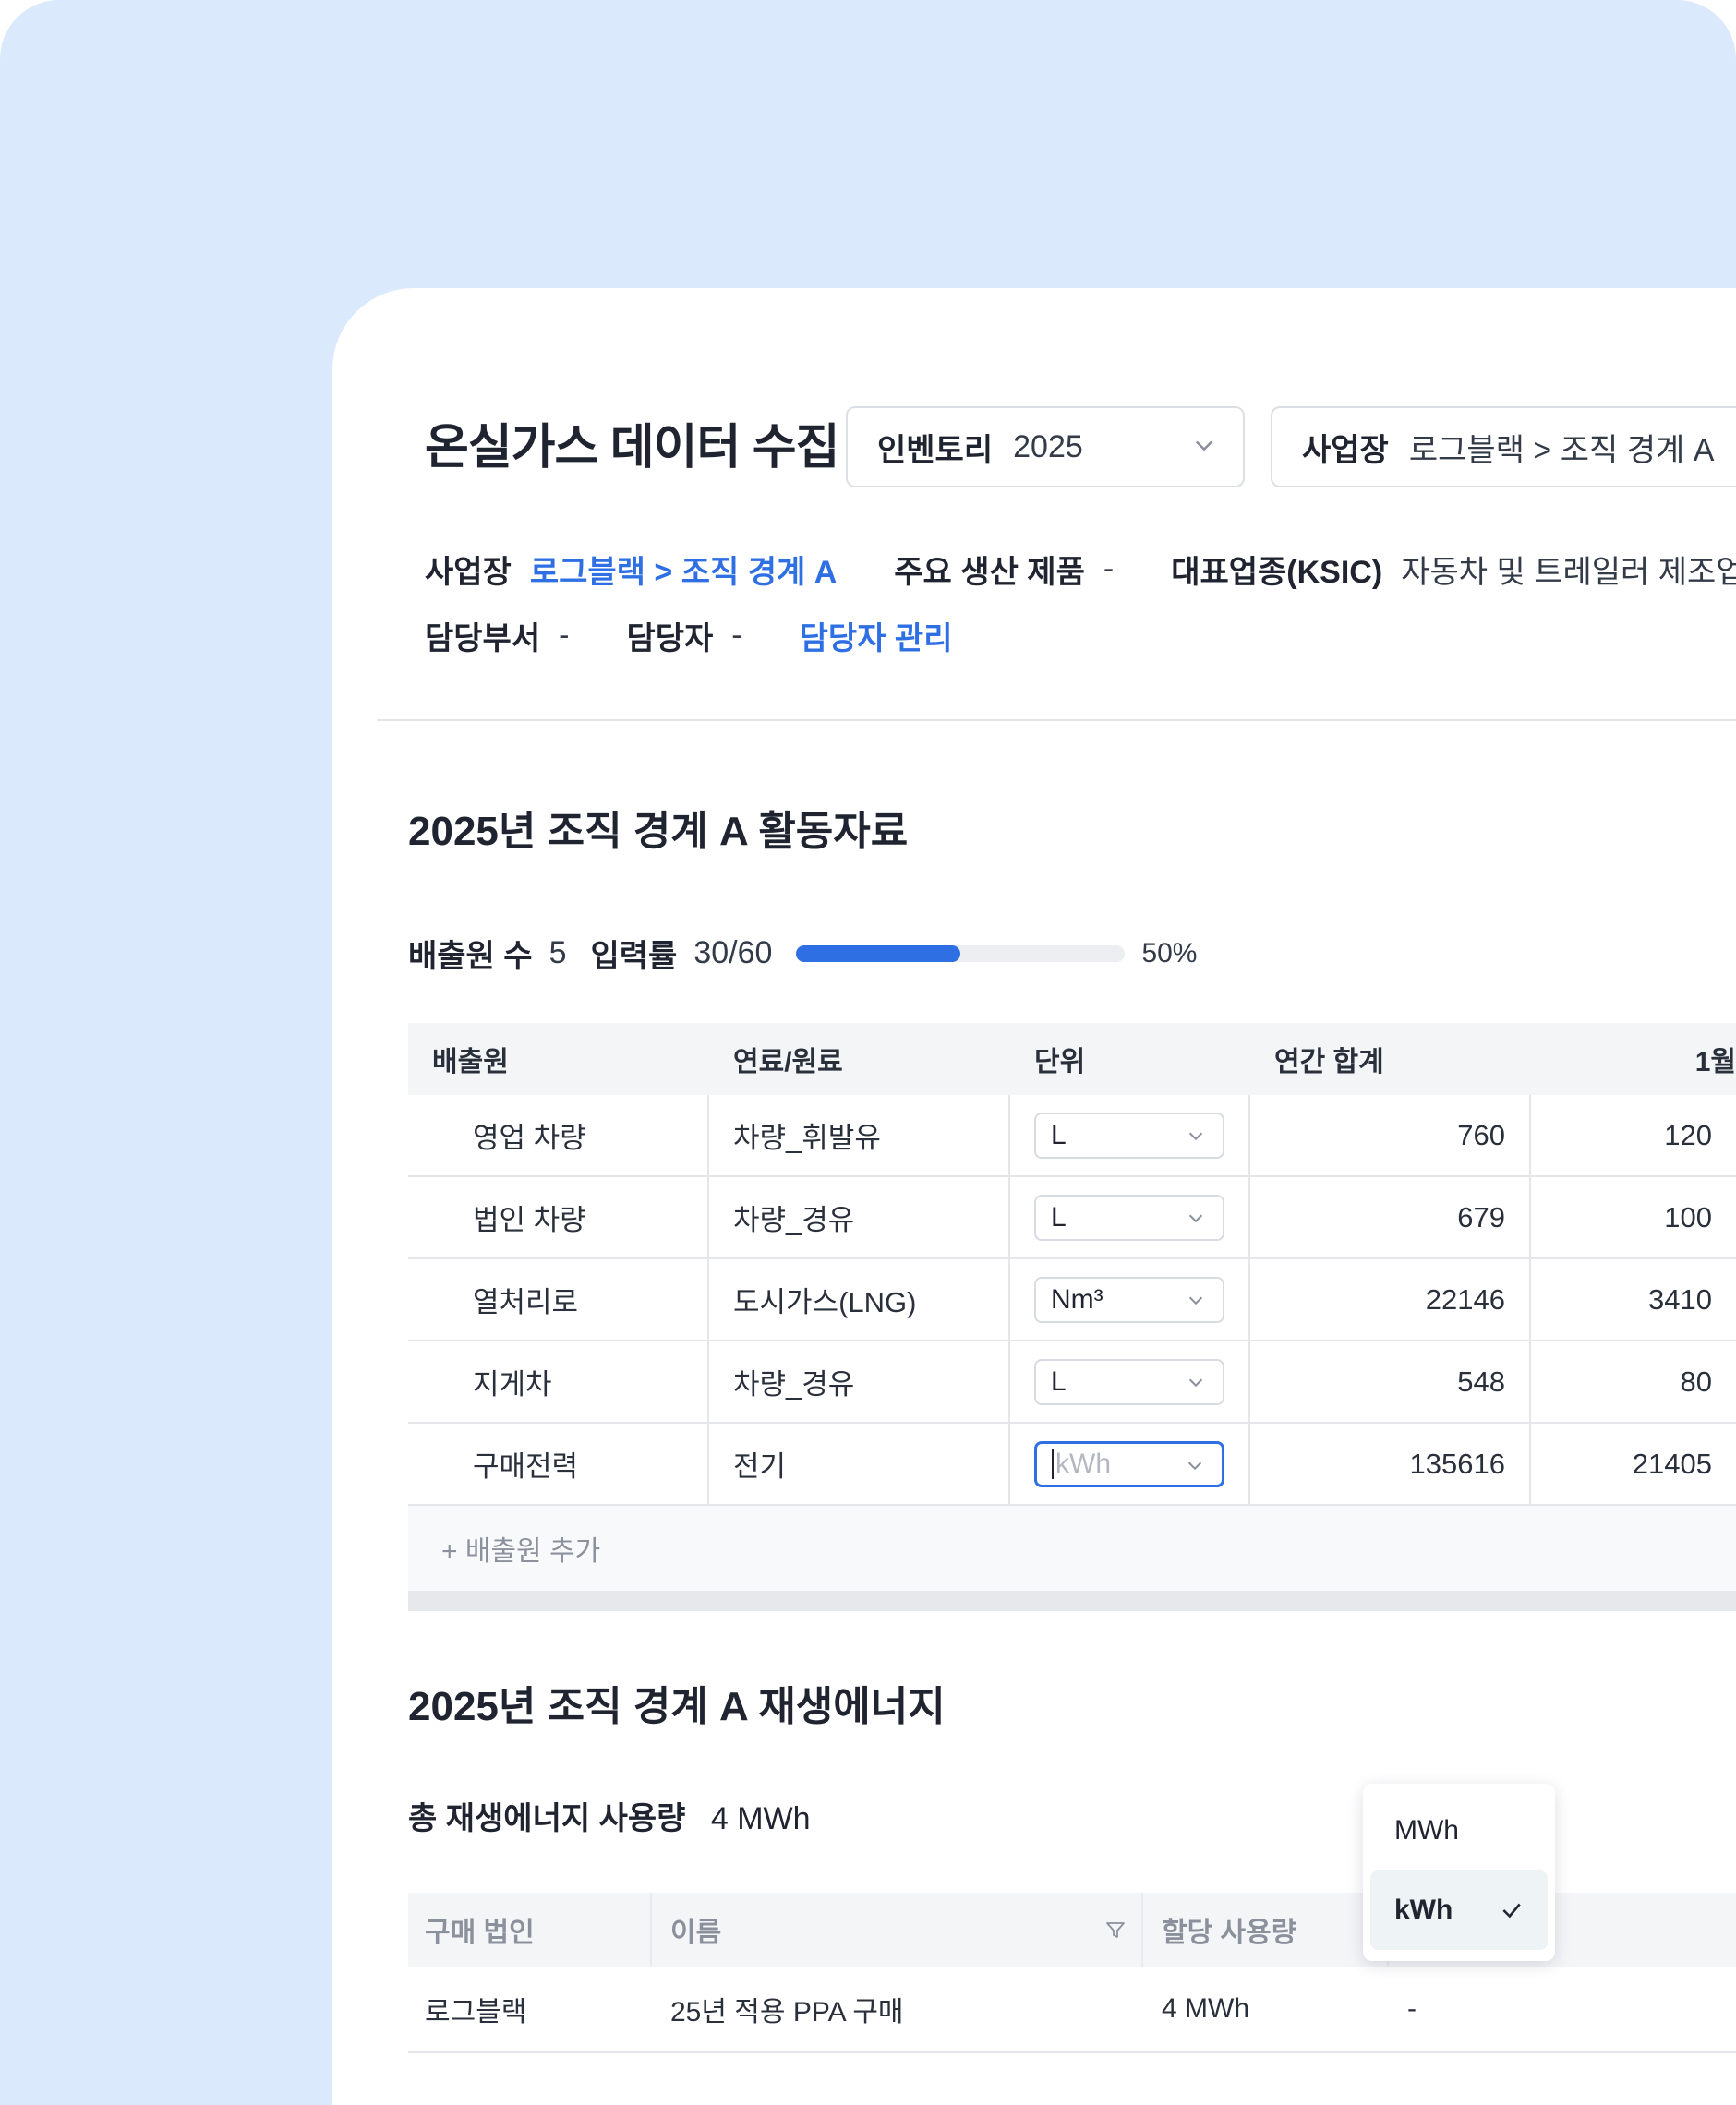 The height and width of the screenshot is (2105, 1736). I want to click on table-row: 지게차 차량_경유 L 548 80, so click(1072, 1382).